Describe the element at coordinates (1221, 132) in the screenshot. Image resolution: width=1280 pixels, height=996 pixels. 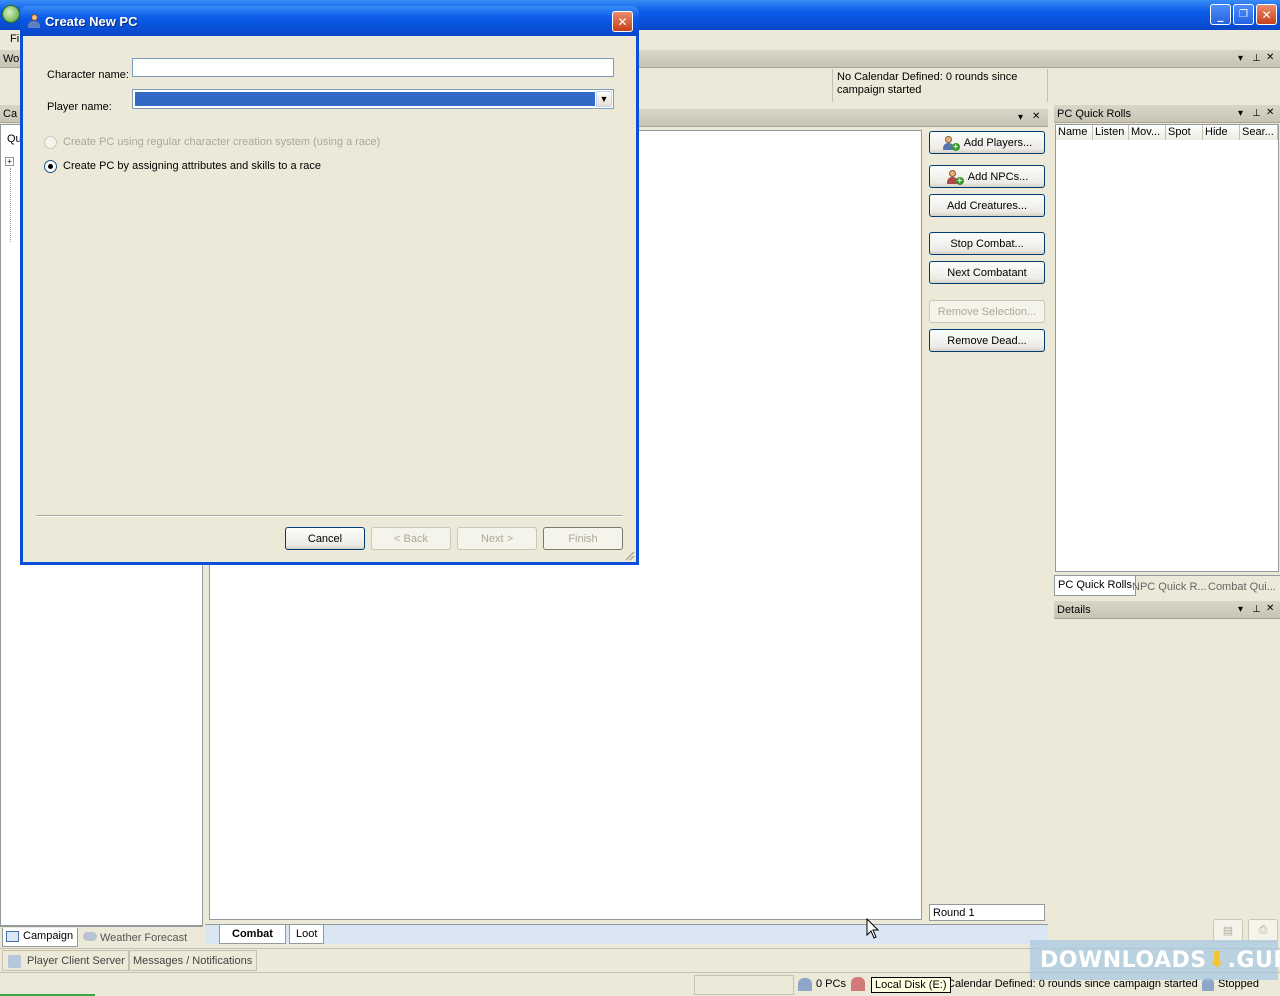
I see `col-hide: Hide` at that location.